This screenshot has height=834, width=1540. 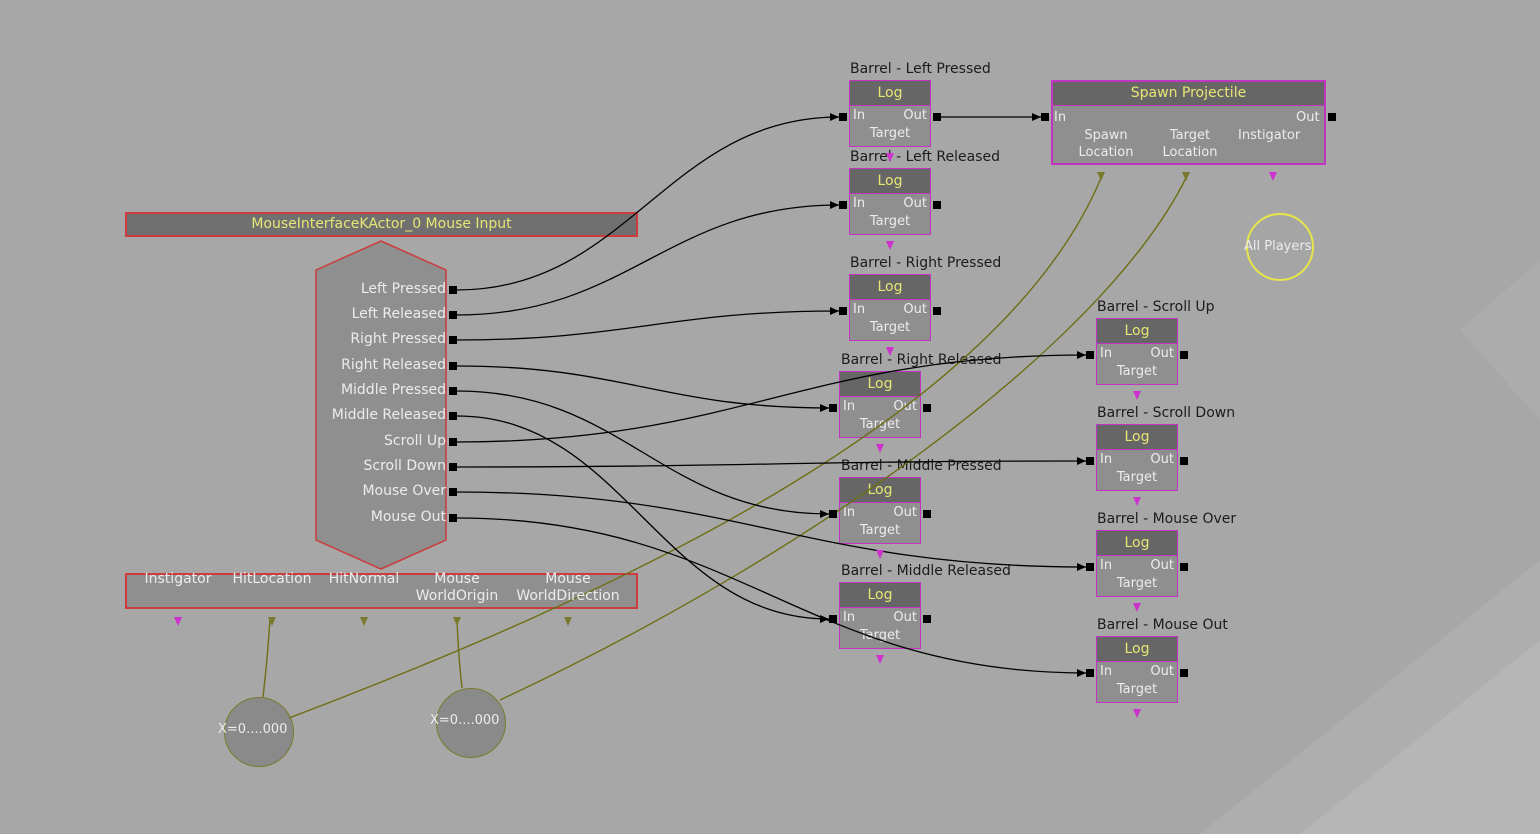 I want to click on mouse-output-label: Middle Pressed, so click(x=393, y=390).